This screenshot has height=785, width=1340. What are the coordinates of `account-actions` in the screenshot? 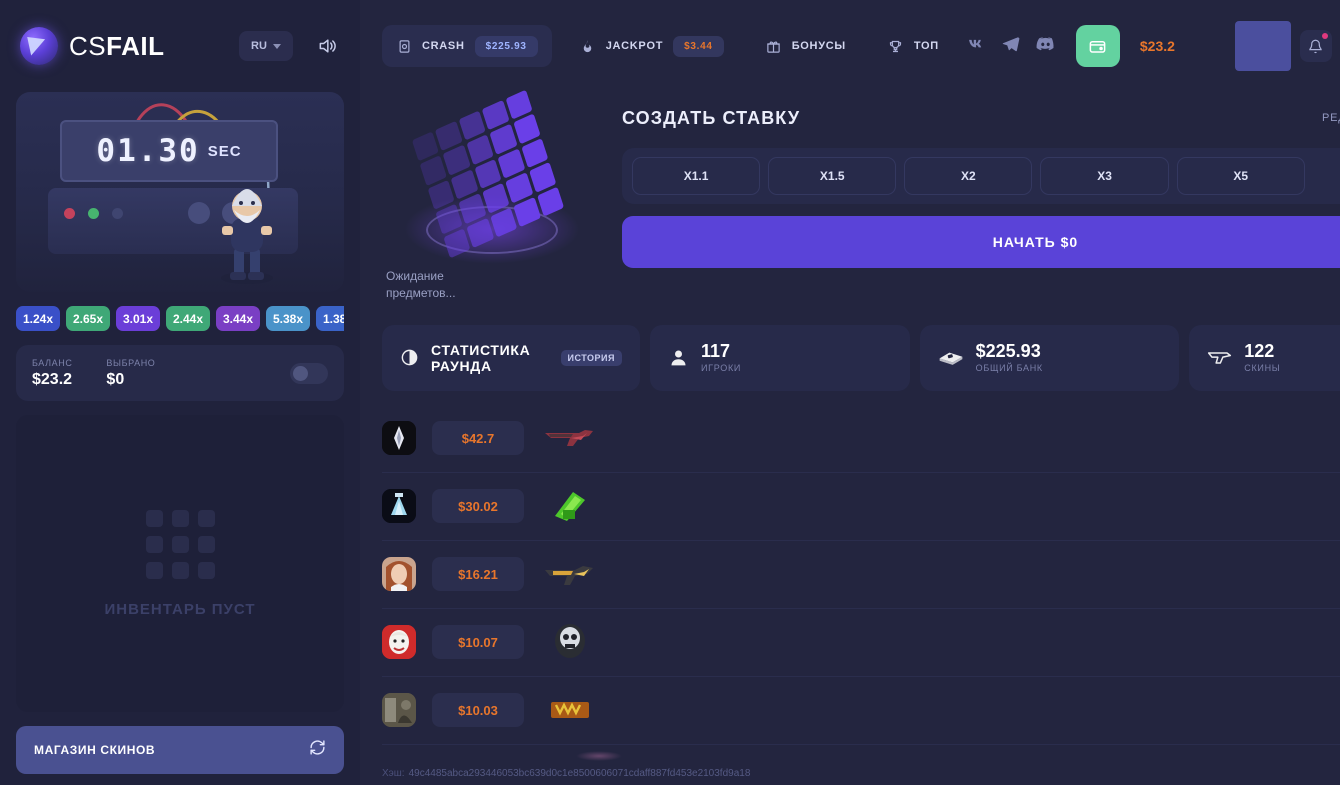 It's located at (1287, 46).